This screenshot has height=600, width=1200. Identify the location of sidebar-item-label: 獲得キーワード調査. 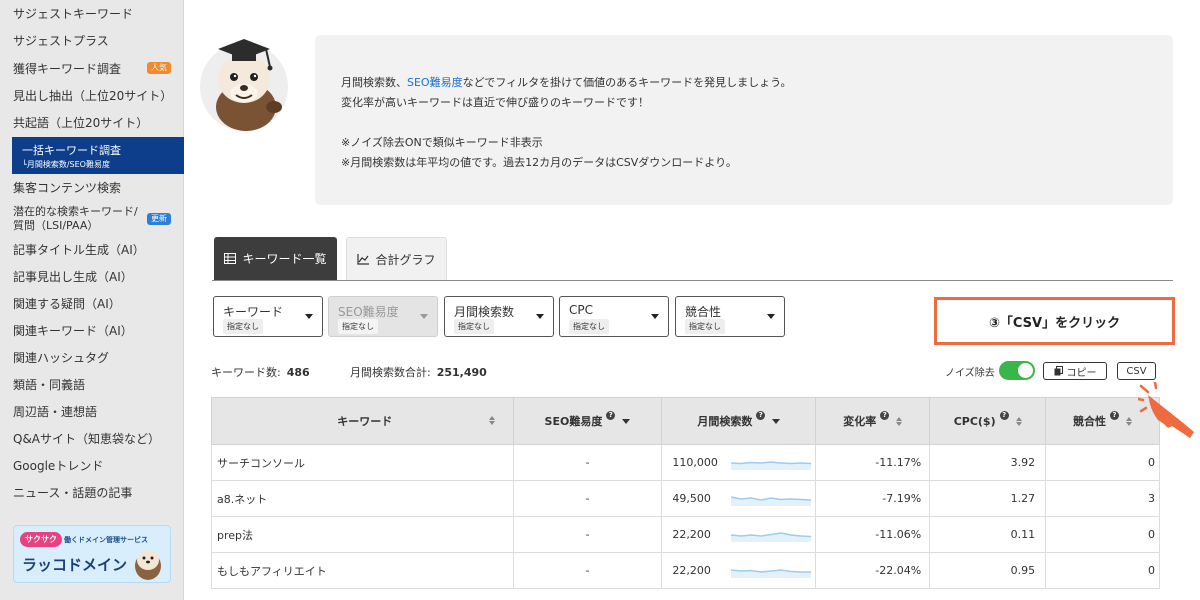
(67, 68).